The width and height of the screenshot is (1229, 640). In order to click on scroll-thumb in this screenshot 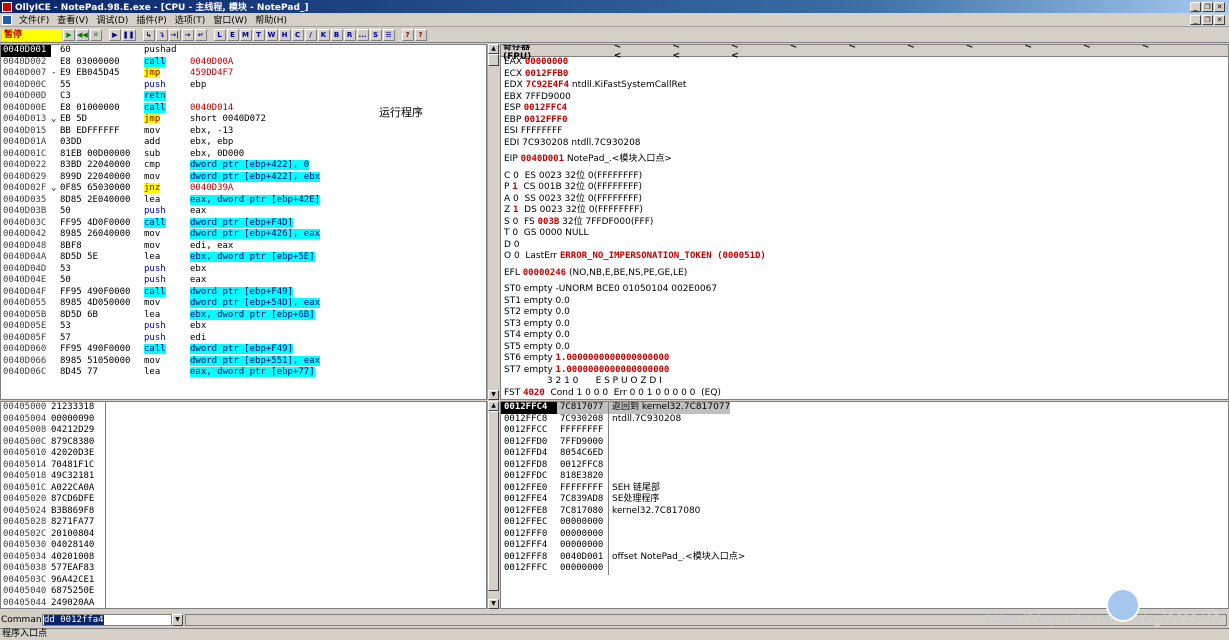, I will do `click(493, 60)`.